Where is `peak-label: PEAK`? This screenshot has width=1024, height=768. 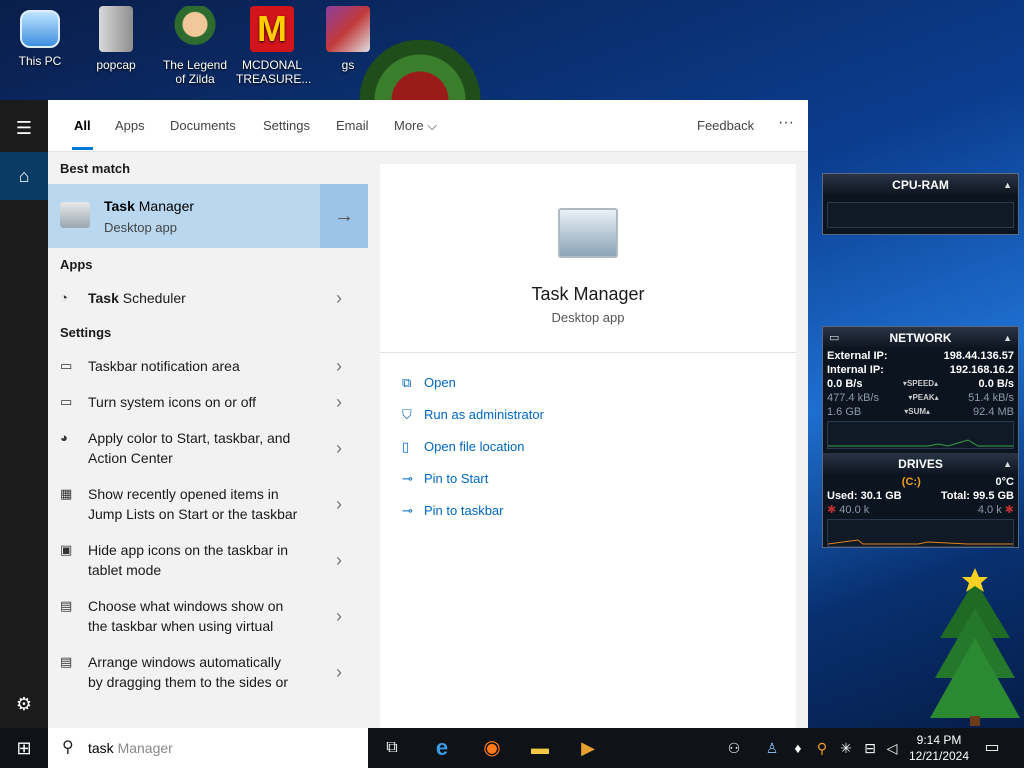
peak-label: PEAK is located at coordinates (923, 397).